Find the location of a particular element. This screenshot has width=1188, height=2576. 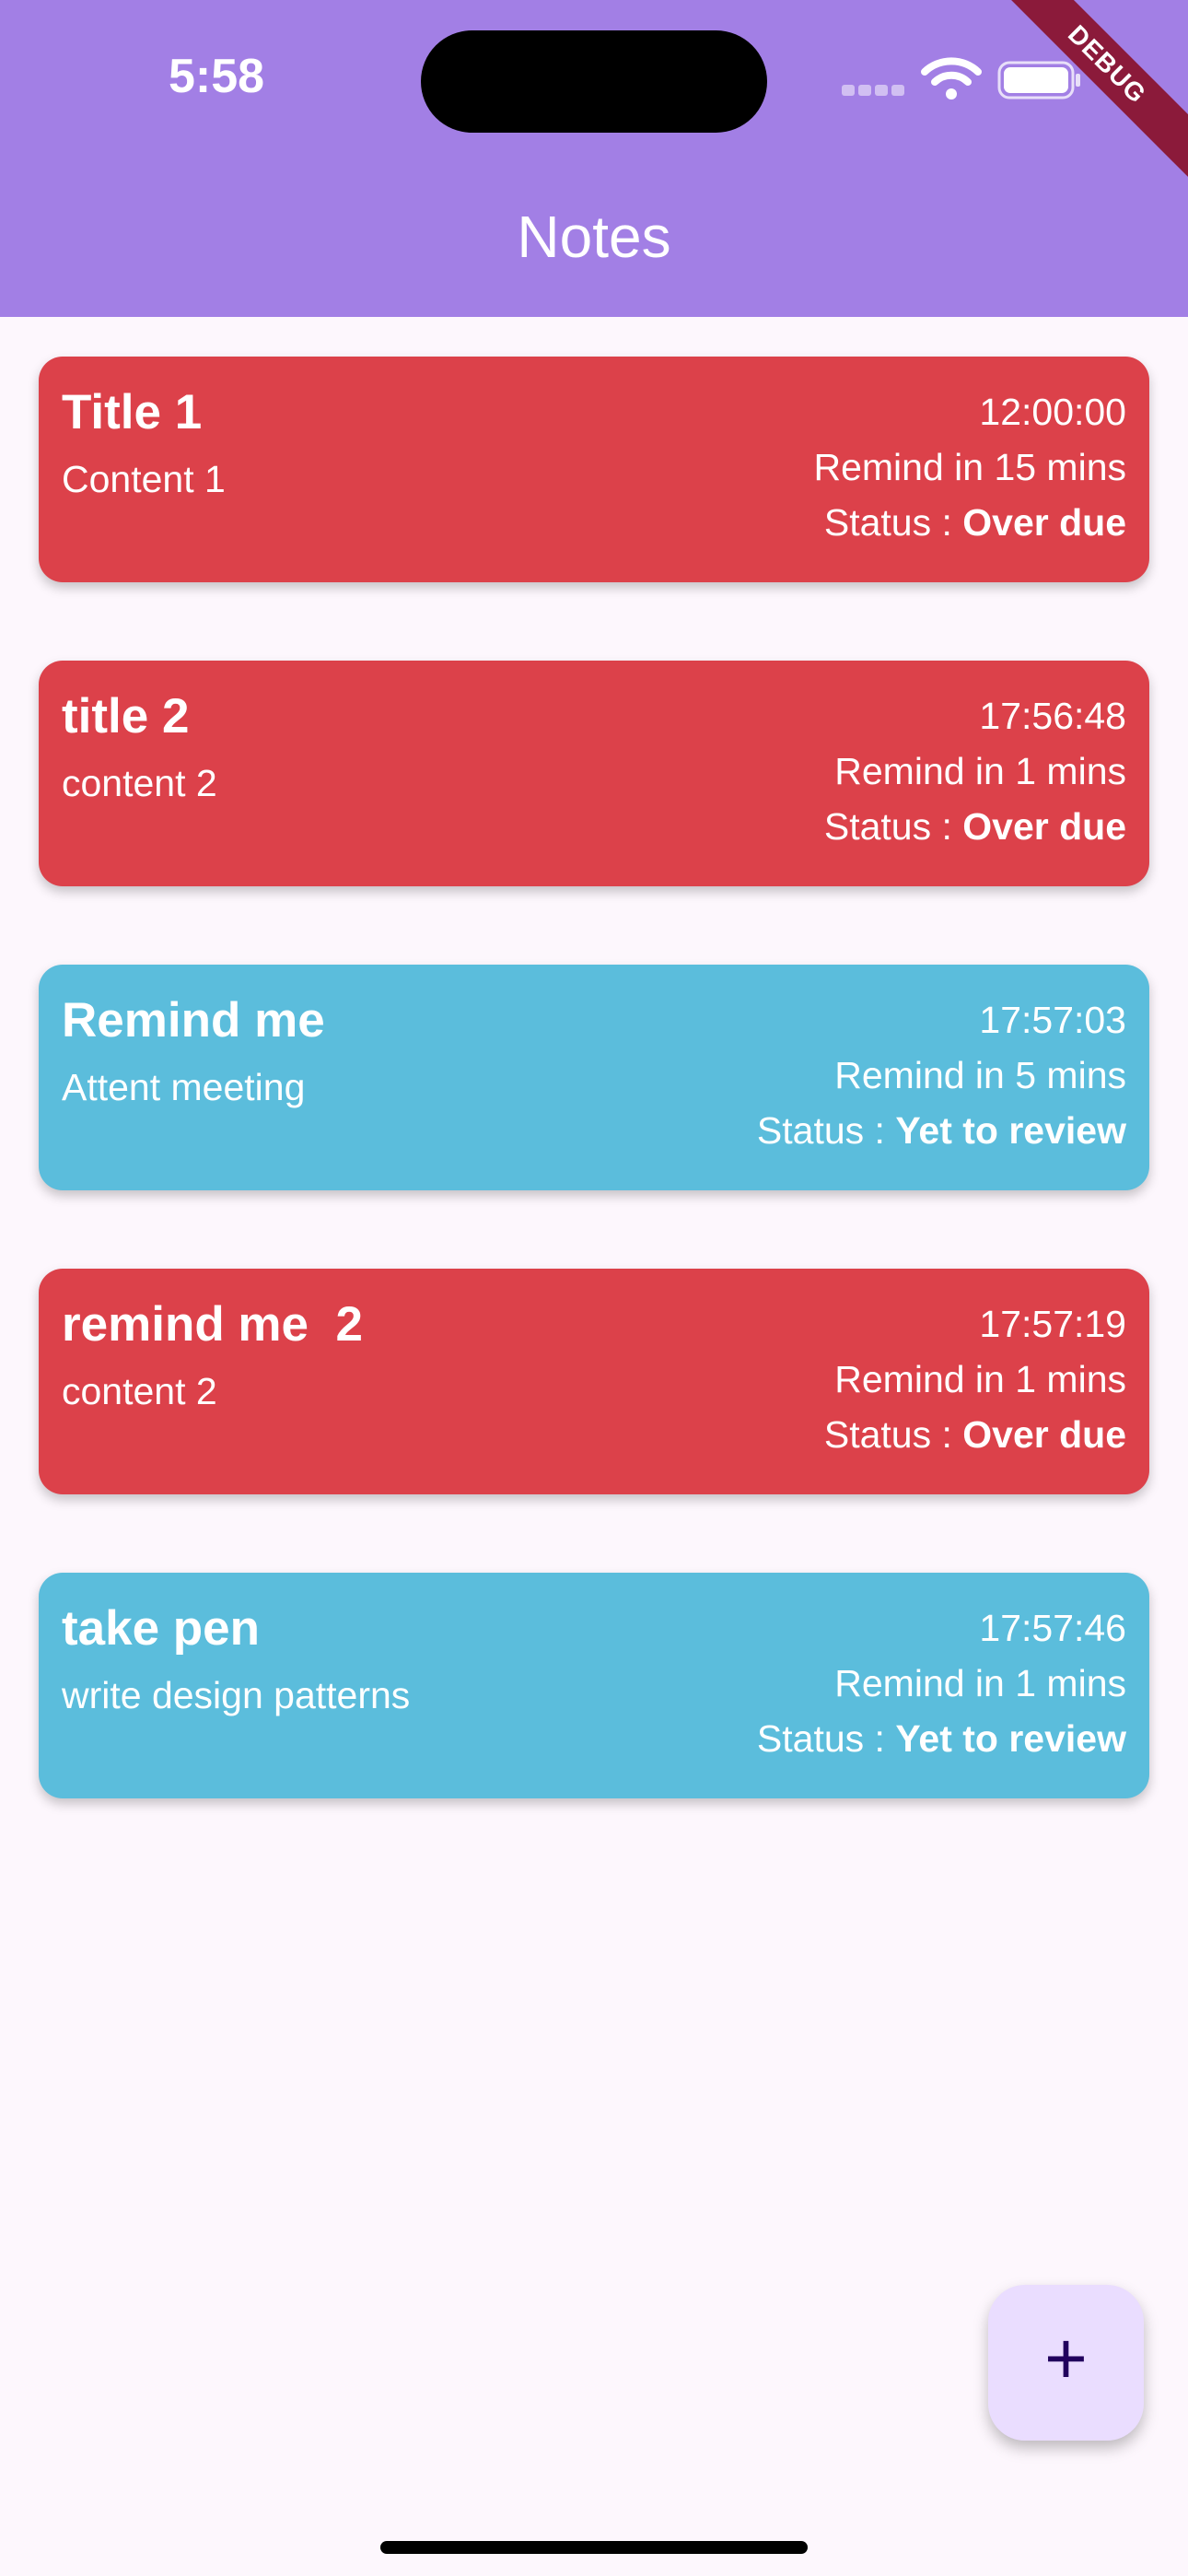

note-content: Content 1 is located at coordinates (144, 479).